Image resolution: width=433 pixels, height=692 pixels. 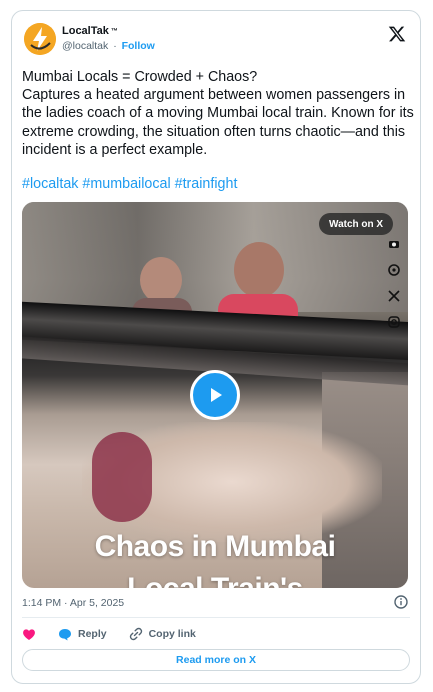 I want to click on heart-icon, so click(x=29, y=634).